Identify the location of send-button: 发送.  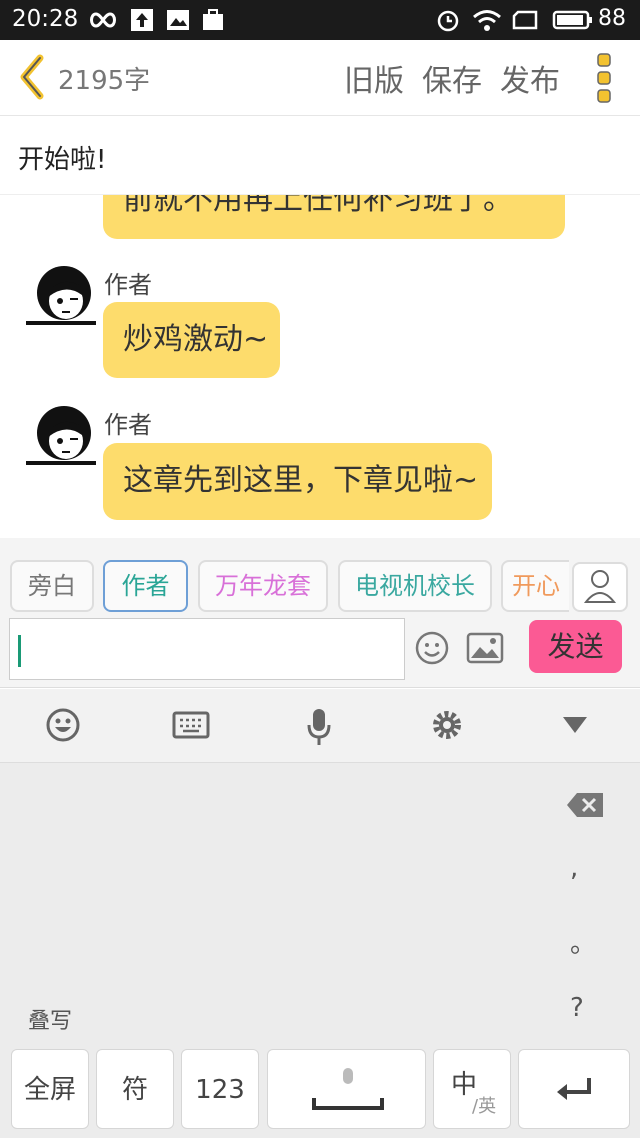
(575, 646).